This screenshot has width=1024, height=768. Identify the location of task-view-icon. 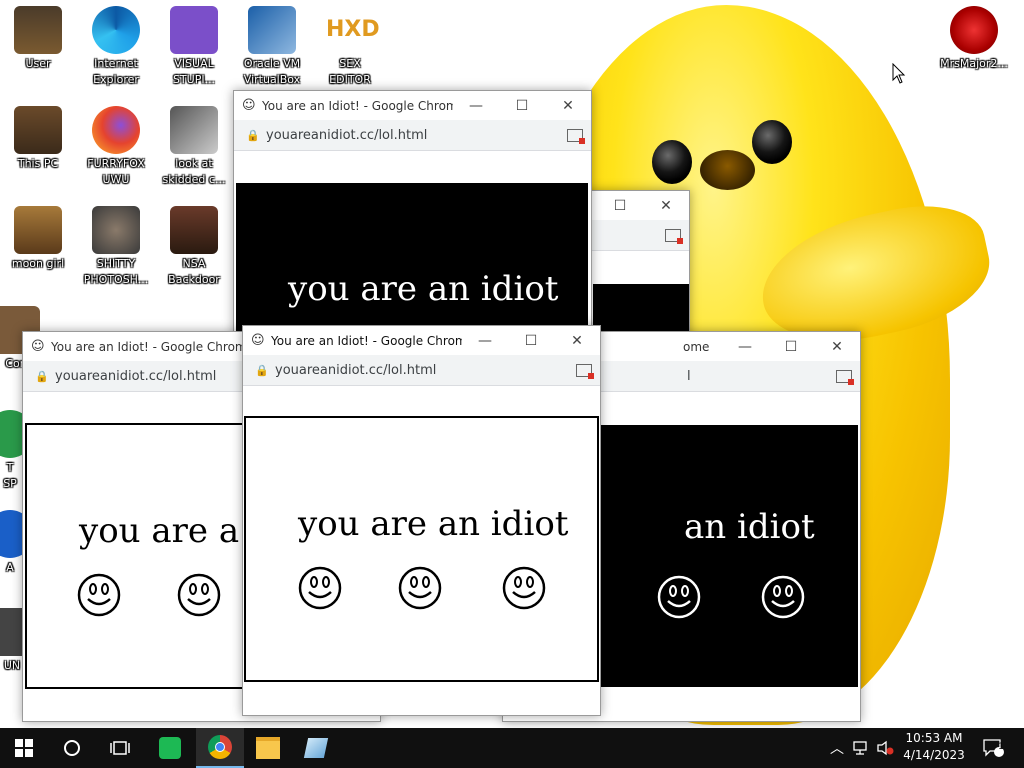
(120, 748).